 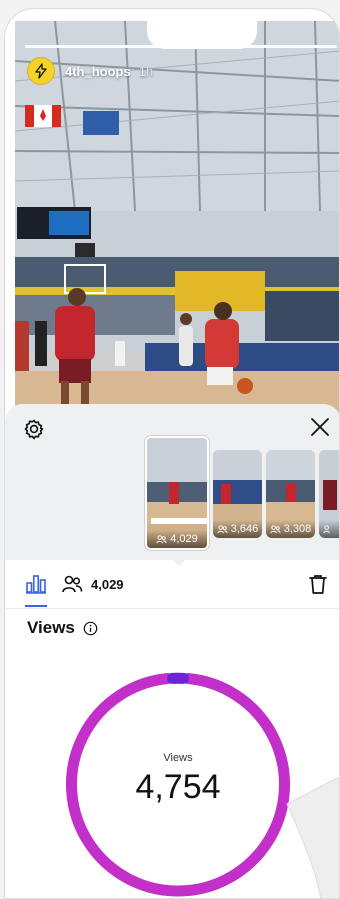 What do you see at coordinates (34, 429) in the screenshot?
I see `settings-gear-icon` at bounding box center [34, 429].